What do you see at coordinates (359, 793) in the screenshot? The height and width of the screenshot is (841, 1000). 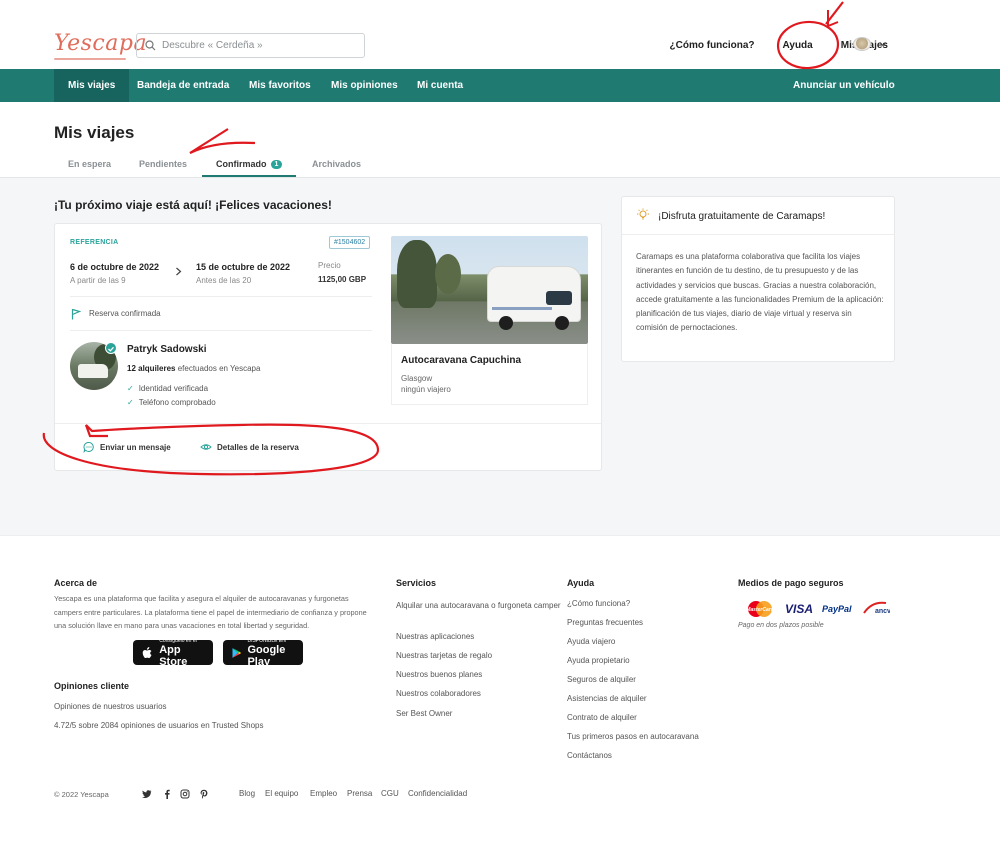 I see `footer-link-press: Prensa` at bounding box center [359, 793].